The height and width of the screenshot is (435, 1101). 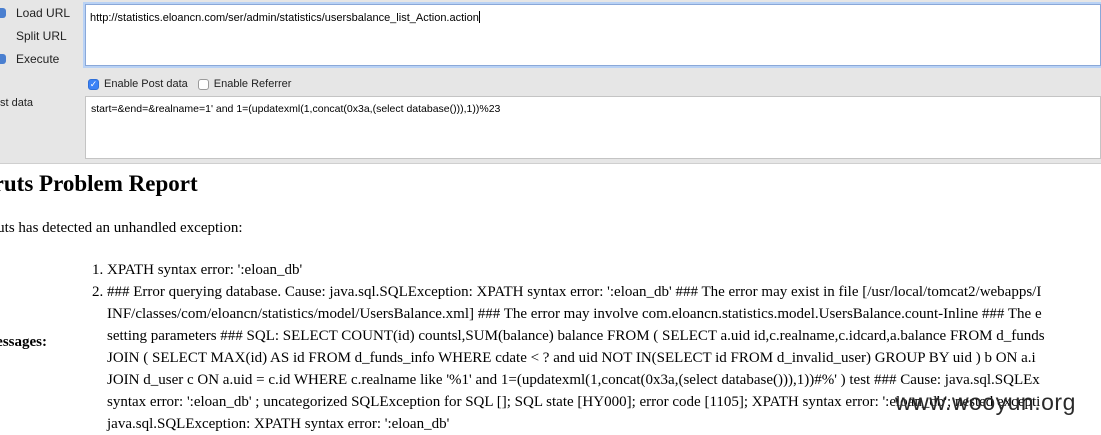 What do you see at coordinates (596, 270) in the screenshot?
I see `message-item: 1. XPATH syntax error: ':eloan_db'` at bounding box center [596, 270].